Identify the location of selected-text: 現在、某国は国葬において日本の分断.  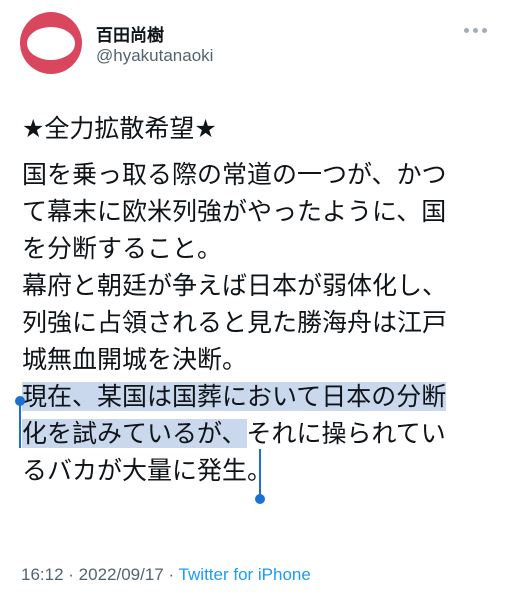
(234, 396).